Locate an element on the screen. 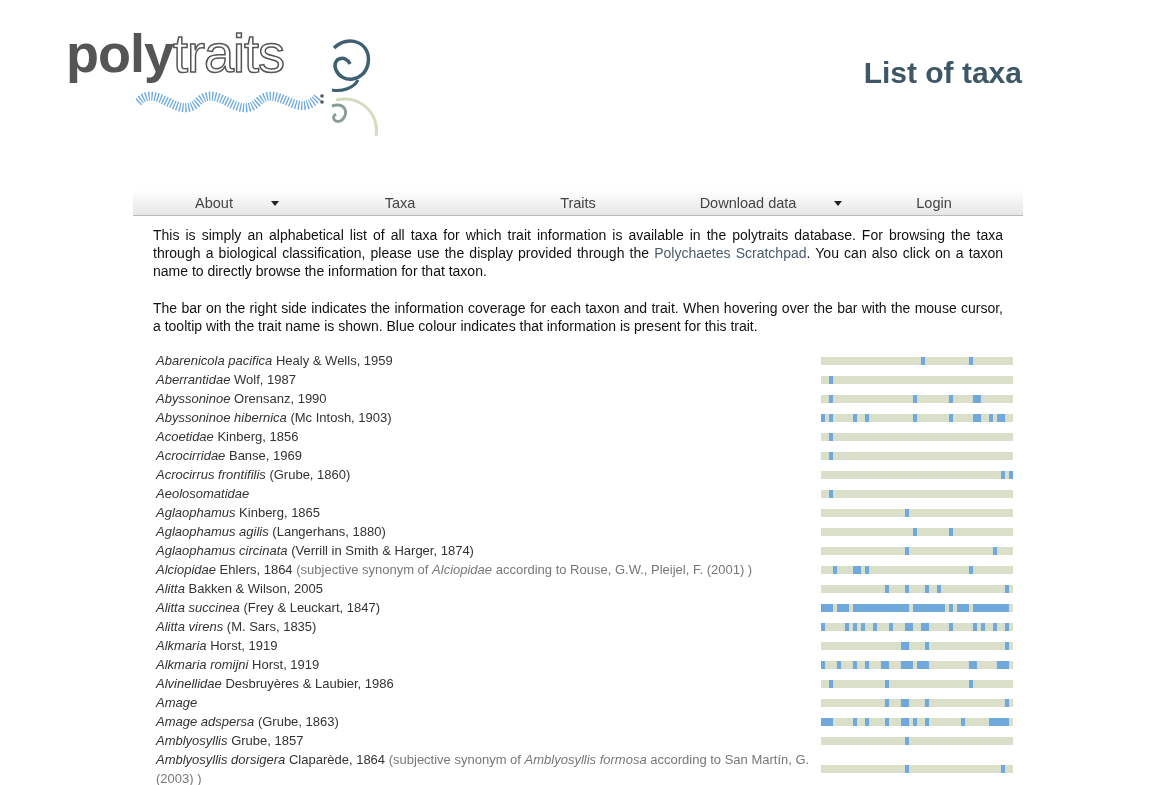  intro-paragraph: This is simply an alphabetical list of all taxa for which trait information is available in the polytraits database. For browsing the taxa through a biological classification, please use the display provided through the Polychaetes Scratchpad. You can also click on a taxon name to directly browse the information for that taxon. is located at coordinates (578, 253).